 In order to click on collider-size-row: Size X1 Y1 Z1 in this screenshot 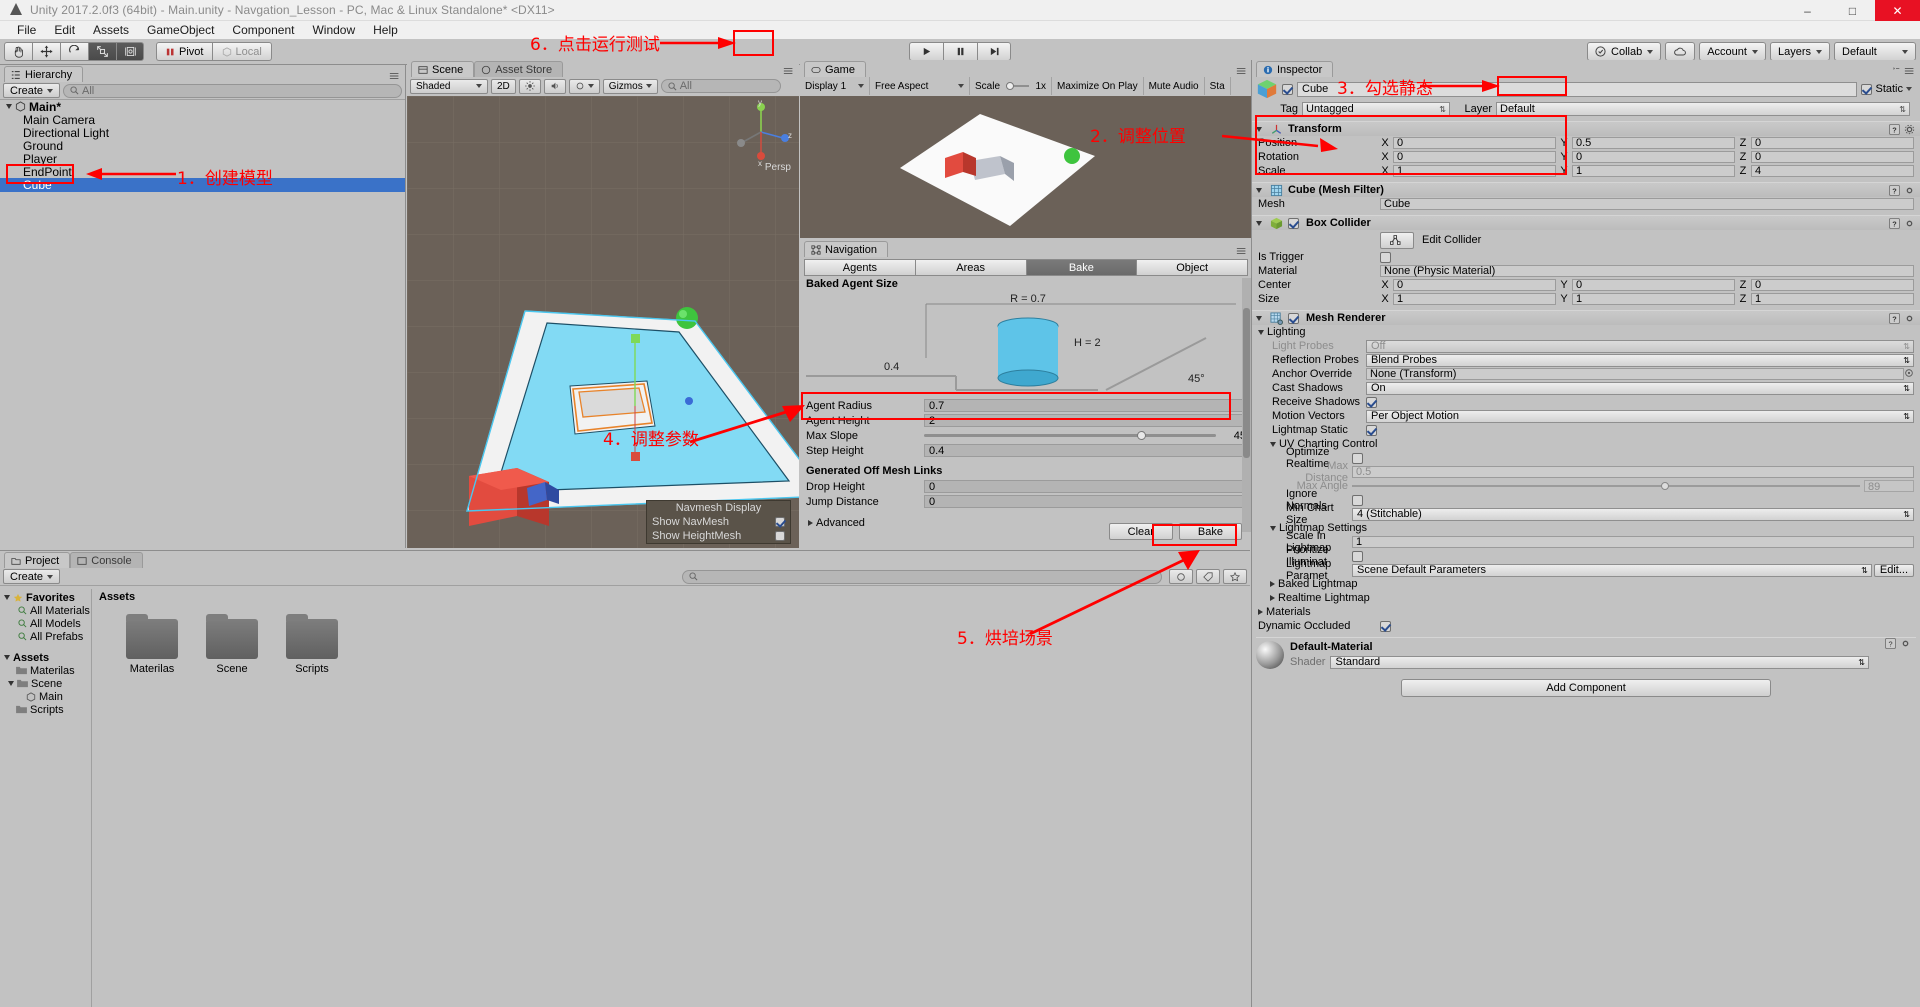, I will do `click(1586, 299)`.